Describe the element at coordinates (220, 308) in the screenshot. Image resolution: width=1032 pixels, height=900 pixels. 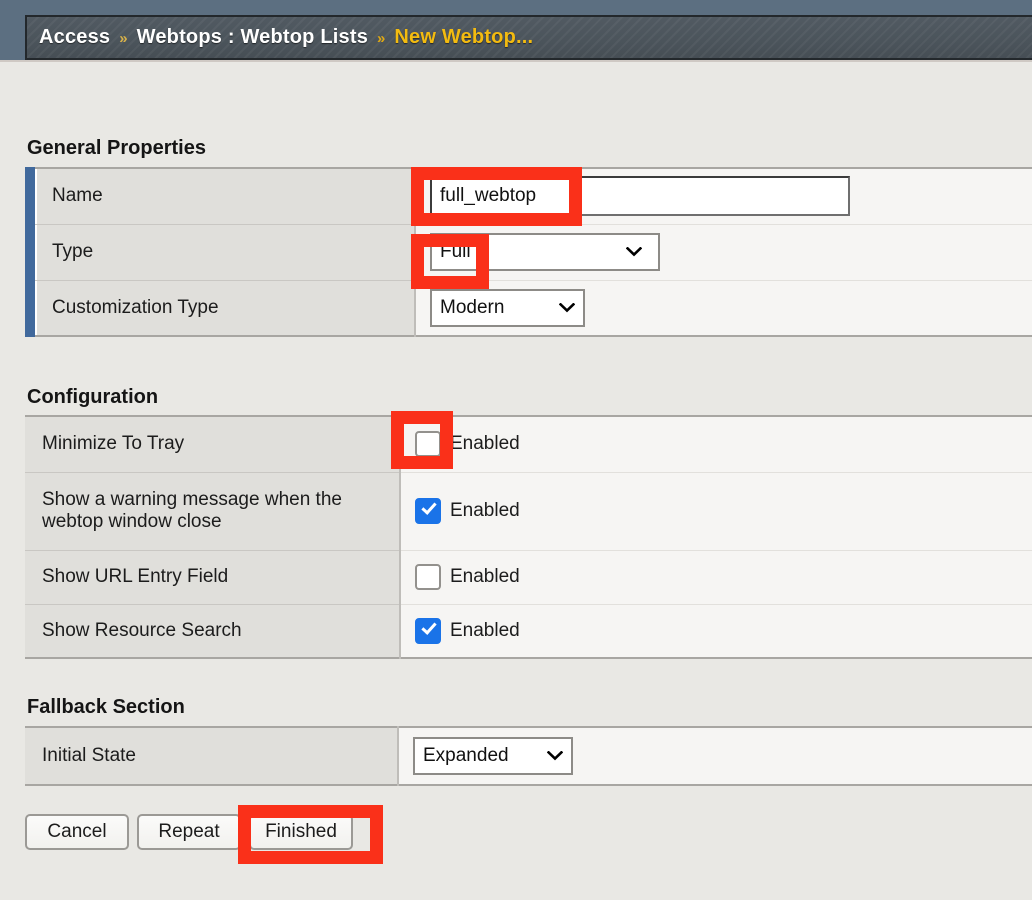
I see `row-label-customization-type: Customization Type` at that location.